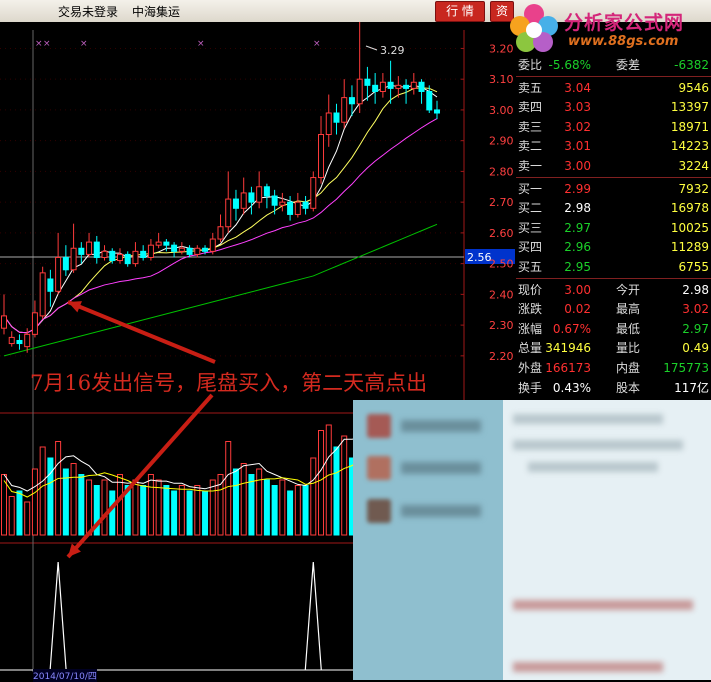  Describe the element at coordinates (623, 41) in the screenshot. I see `logo-url: www.88gs.com` at that location.